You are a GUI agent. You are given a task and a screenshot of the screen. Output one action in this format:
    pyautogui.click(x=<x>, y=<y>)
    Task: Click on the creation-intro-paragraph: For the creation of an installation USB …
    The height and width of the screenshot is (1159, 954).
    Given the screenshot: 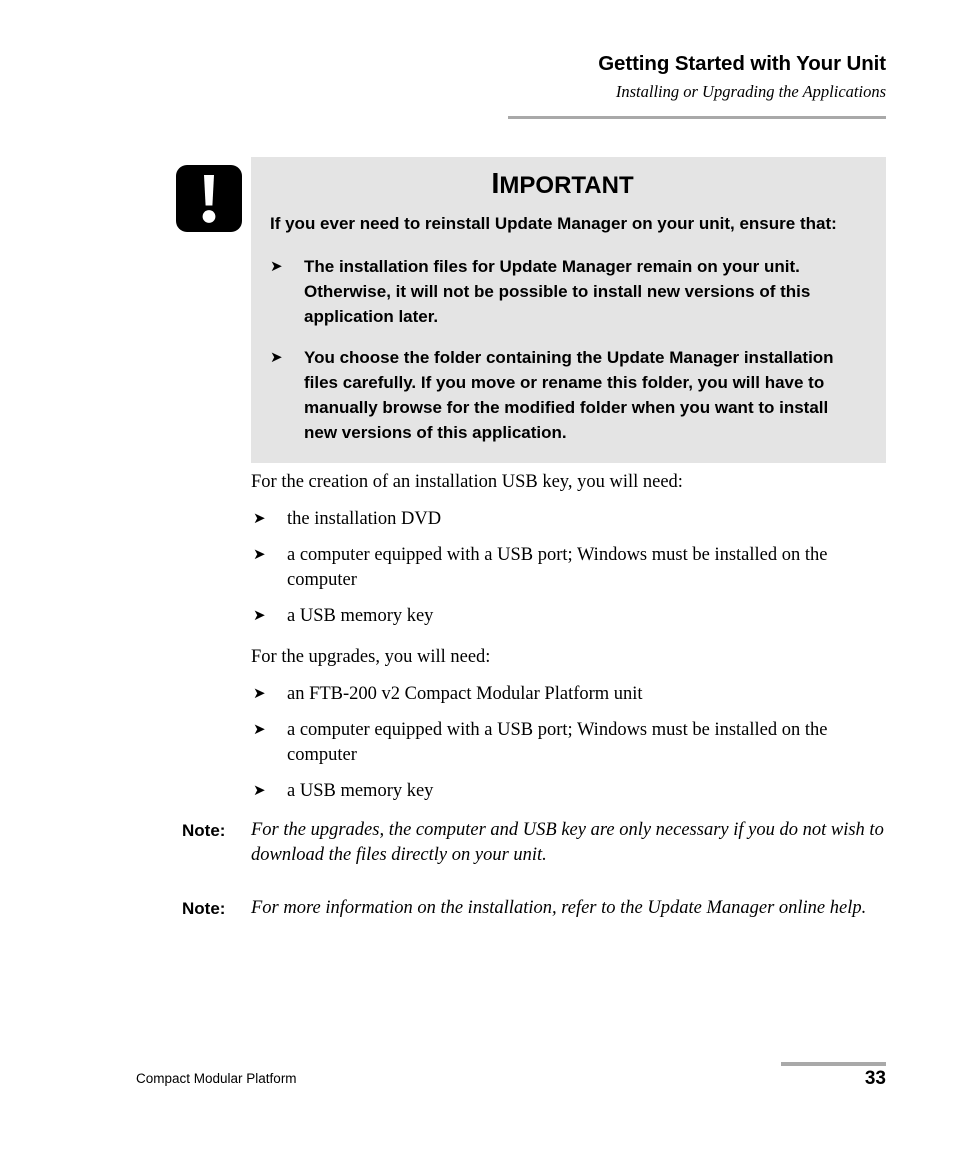 What is the action you would take?
    pyautogui.click(x=467, y=482)
    